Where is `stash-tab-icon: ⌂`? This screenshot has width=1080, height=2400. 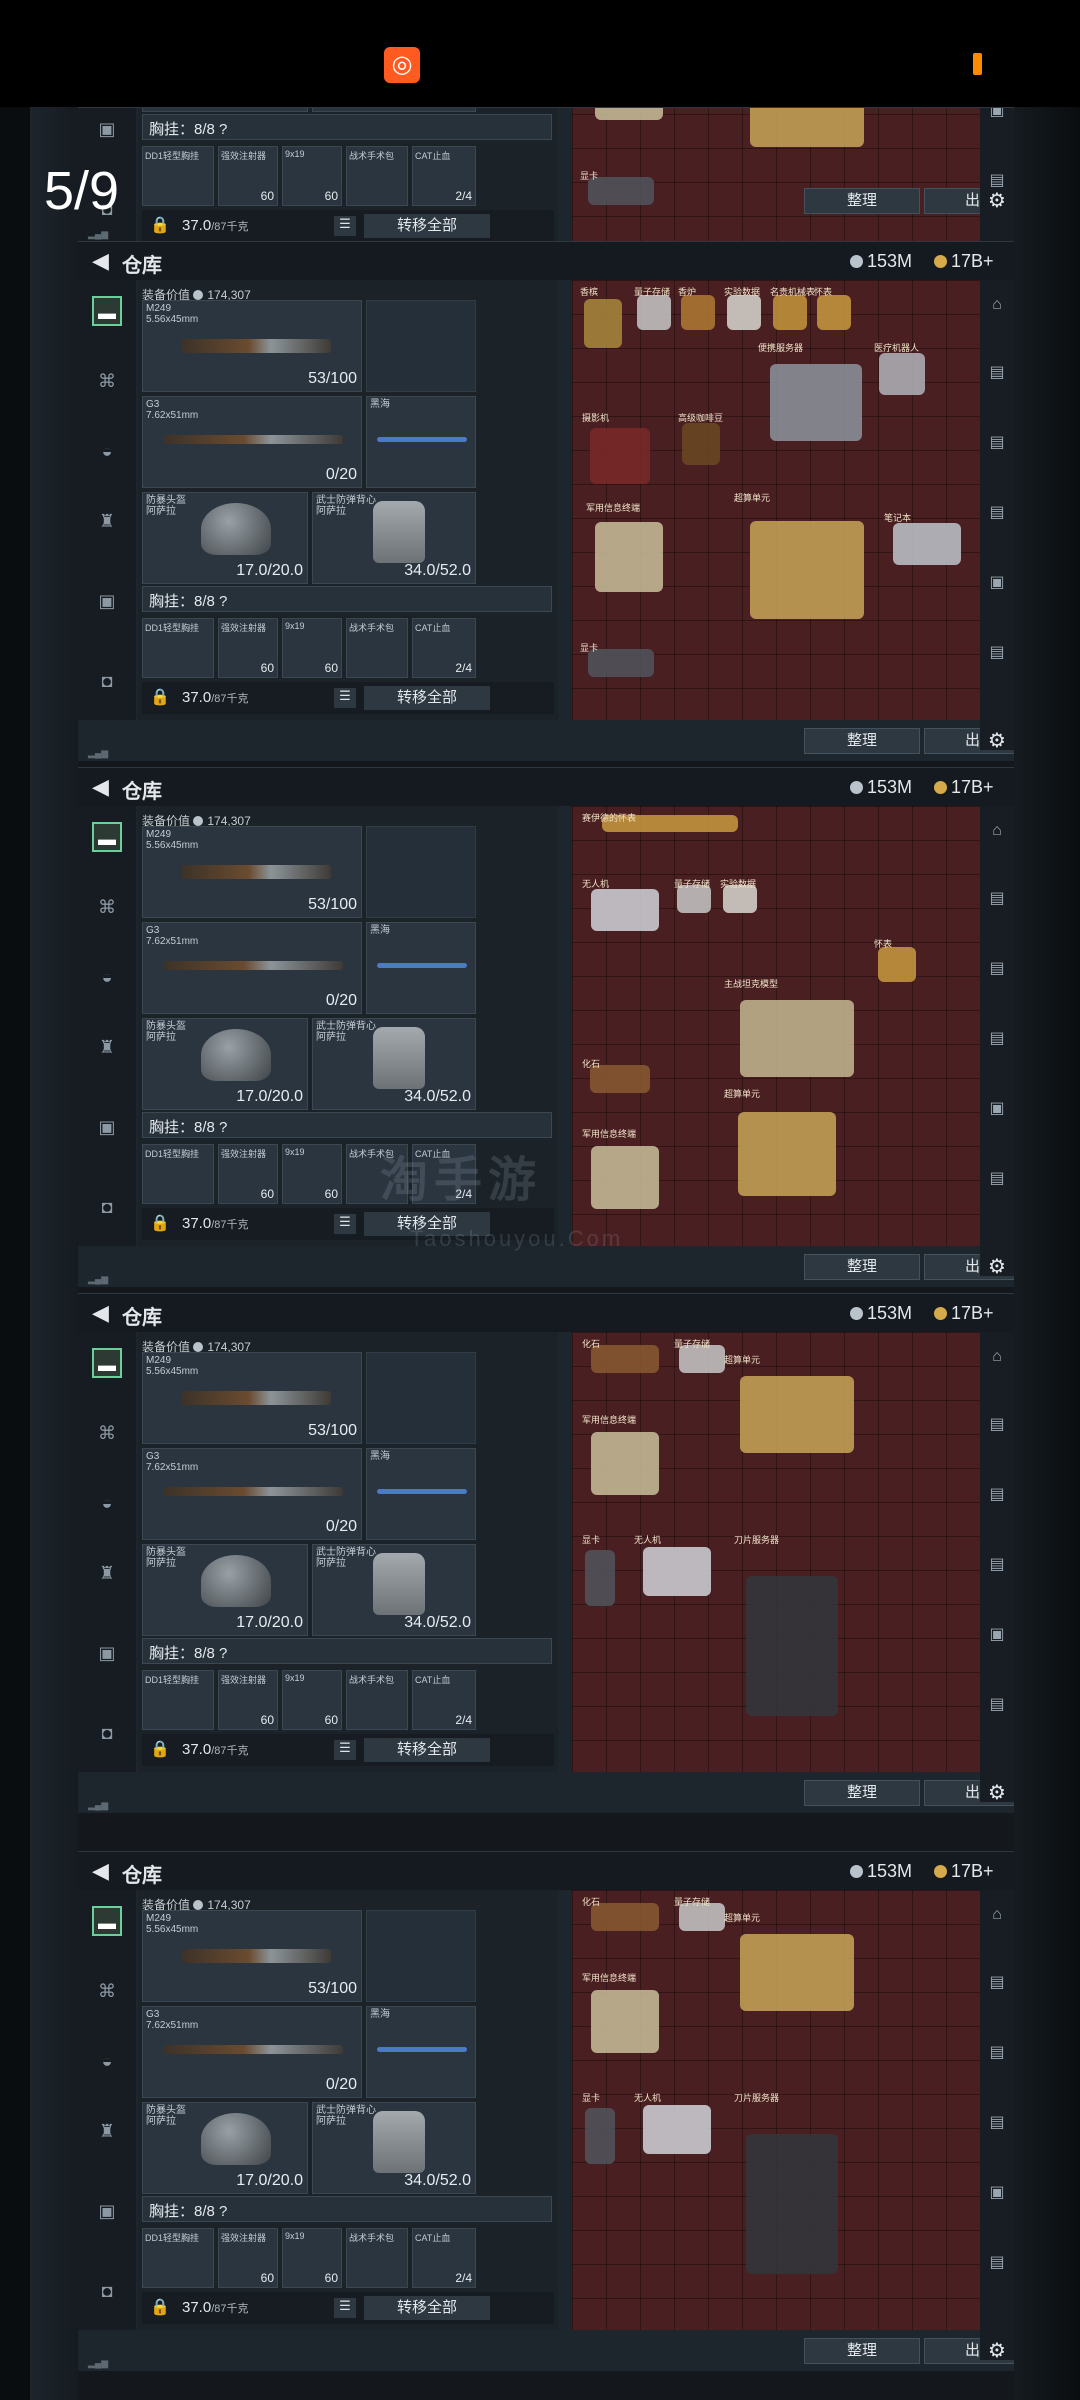 stash-tab-icon: ⌂ is located at coordinates (997, 1357).